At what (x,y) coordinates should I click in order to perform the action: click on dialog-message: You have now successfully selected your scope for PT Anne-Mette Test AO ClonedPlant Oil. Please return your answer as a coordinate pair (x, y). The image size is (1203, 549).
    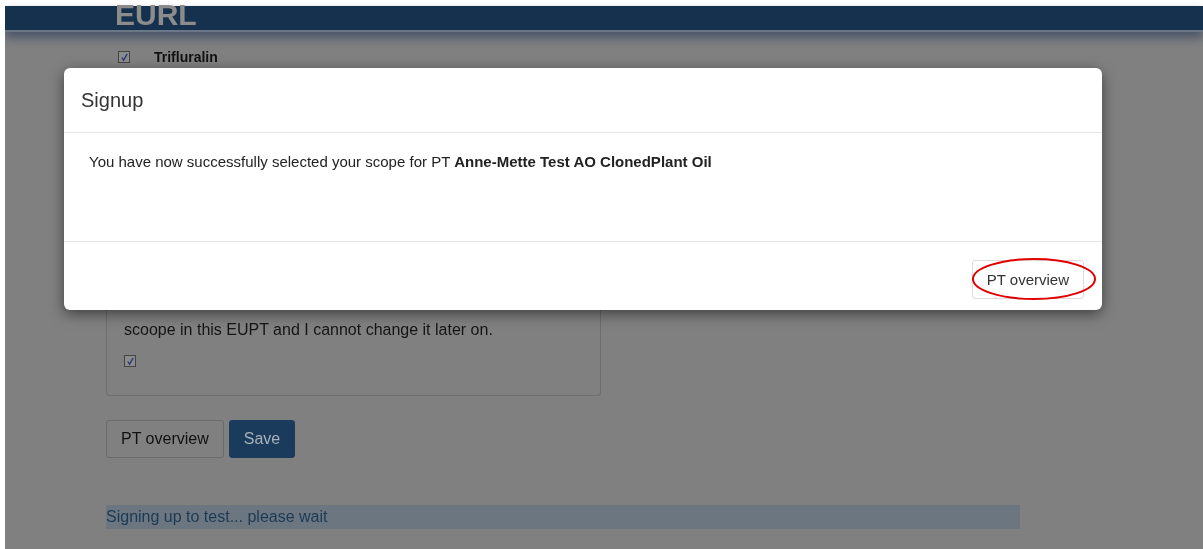
    Looking at the image, I should click on (401, 161).